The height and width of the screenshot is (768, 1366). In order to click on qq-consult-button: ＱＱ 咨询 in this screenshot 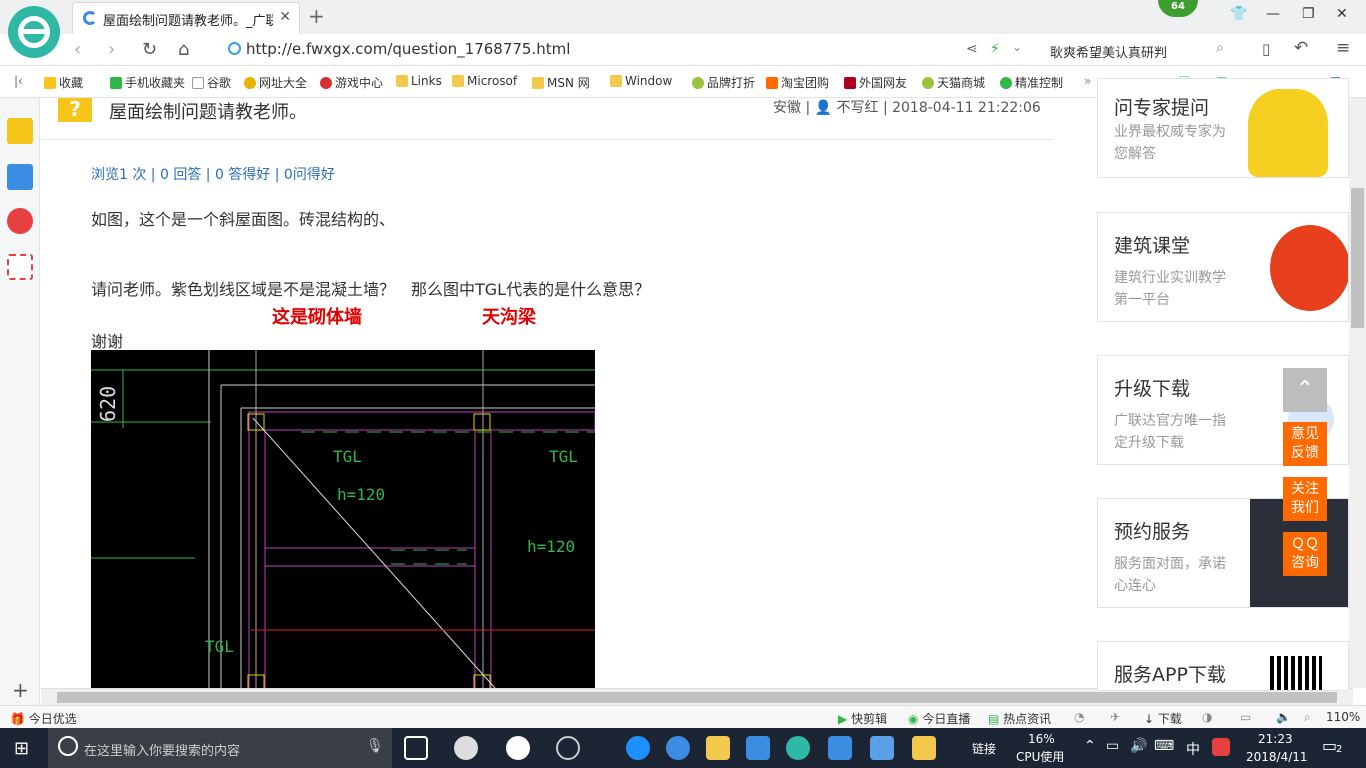, I will do `click(1305, 554)`.